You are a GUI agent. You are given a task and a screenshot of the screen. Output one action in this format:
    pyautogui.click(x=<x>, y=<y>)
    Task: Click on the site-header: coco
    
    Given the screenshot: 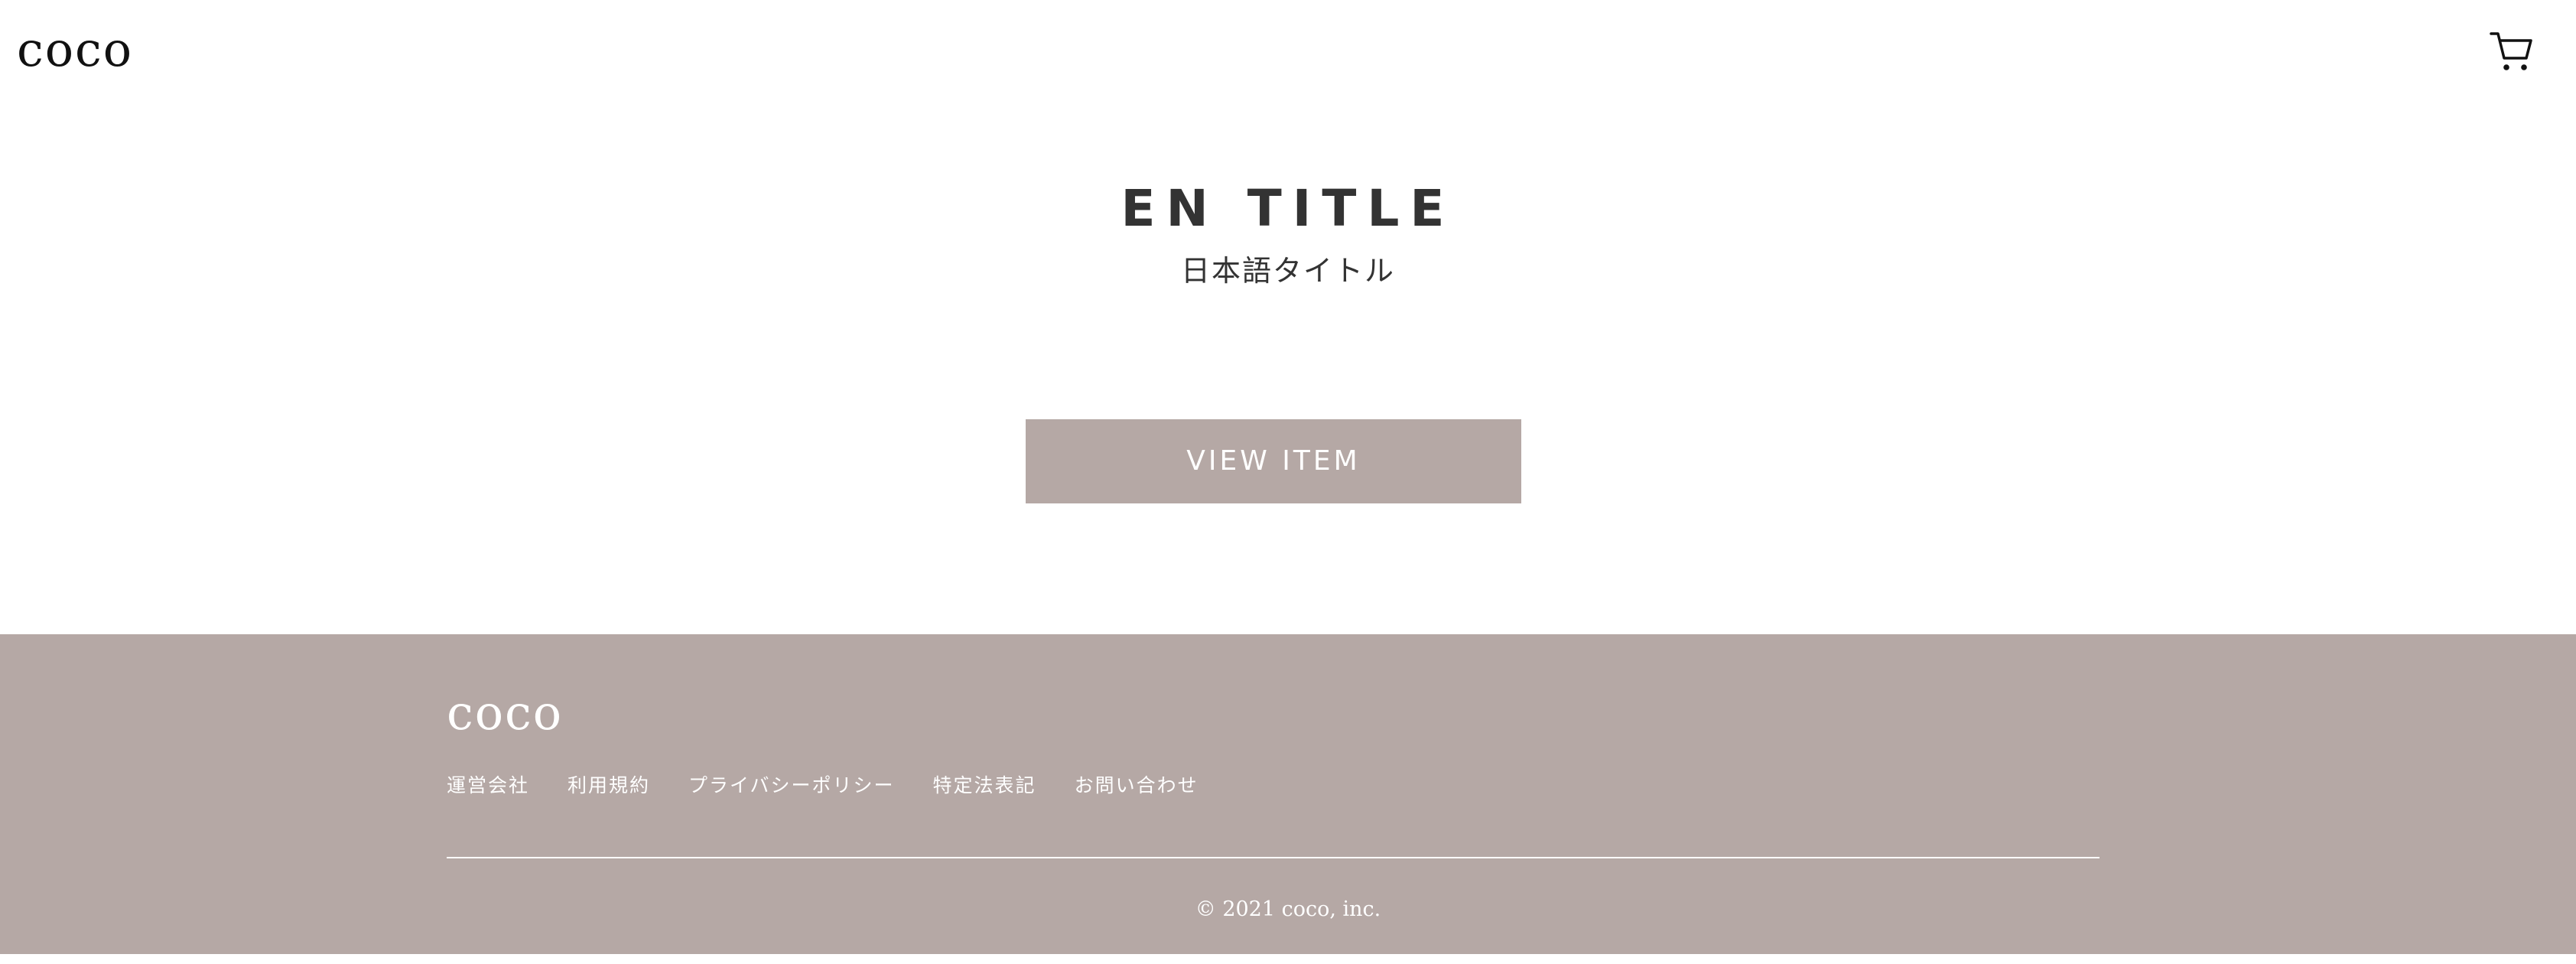 What is the action you would take?
    pyautogui.click(x=1288, y=53)
    